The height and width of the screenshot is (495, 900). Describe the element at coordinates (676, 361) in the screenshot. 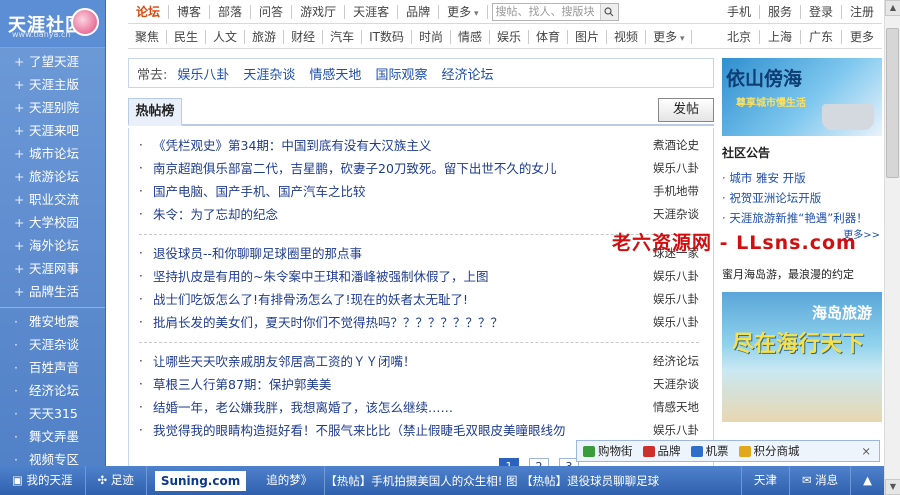

I see `post-category-link: 经济论坛` at that location.